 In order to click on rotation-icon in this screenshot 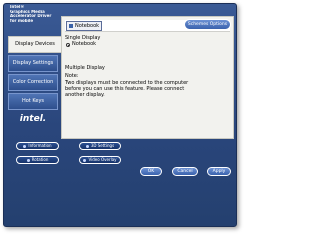, I will do `click(28, 160)`.